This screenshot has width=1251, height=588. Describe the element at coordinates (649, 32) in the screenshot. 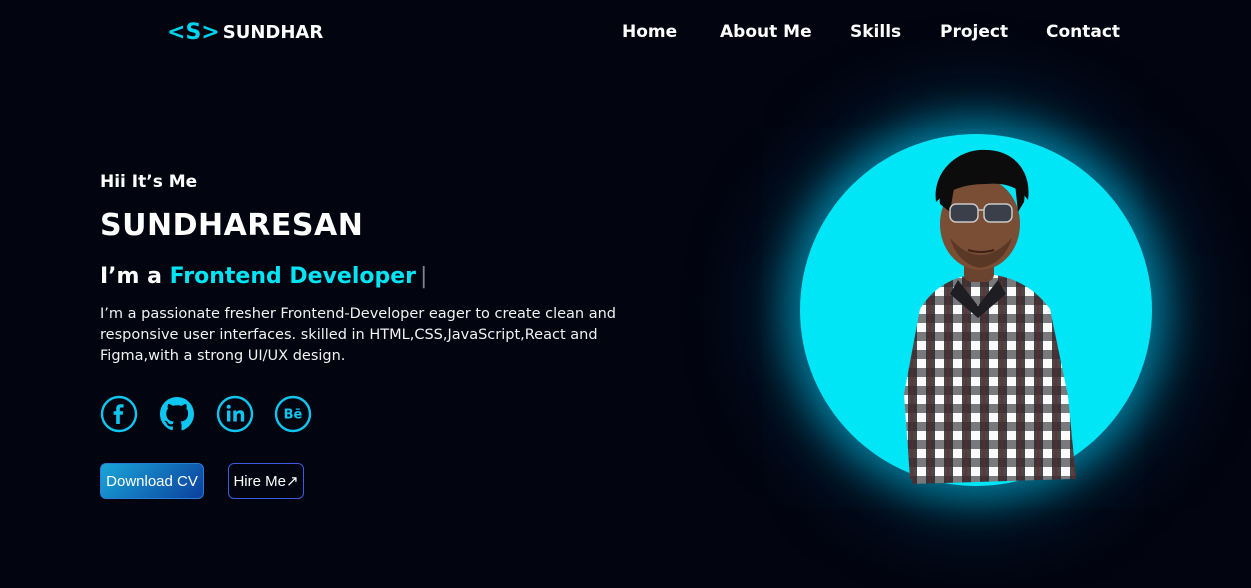

I see `nav-item-home: Home` at that location.